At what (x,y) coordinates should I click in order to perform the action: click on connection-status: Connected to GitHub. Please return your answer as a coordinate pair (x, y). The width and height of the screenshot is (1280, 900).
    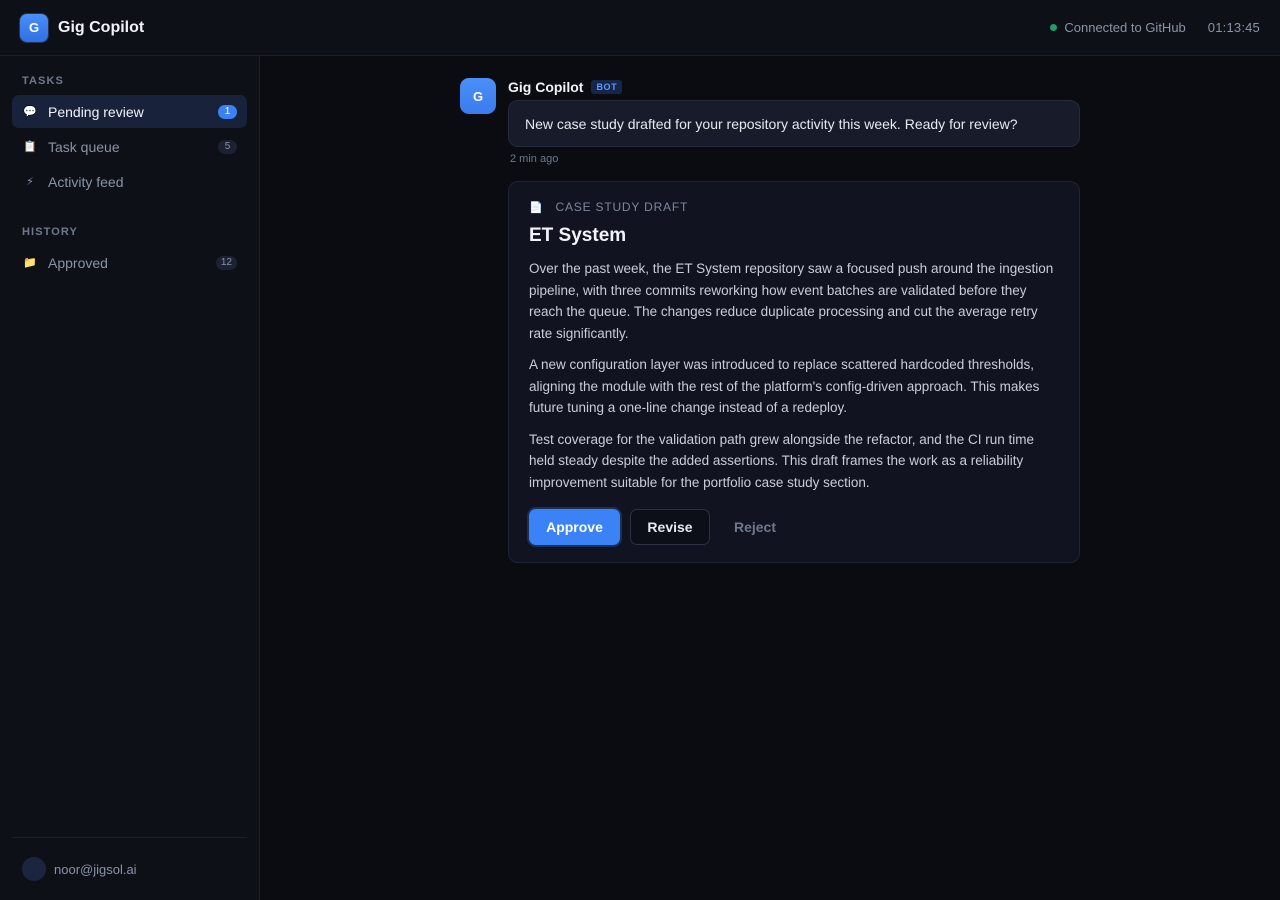
    Looking at the image, I should click on (1125, 27).